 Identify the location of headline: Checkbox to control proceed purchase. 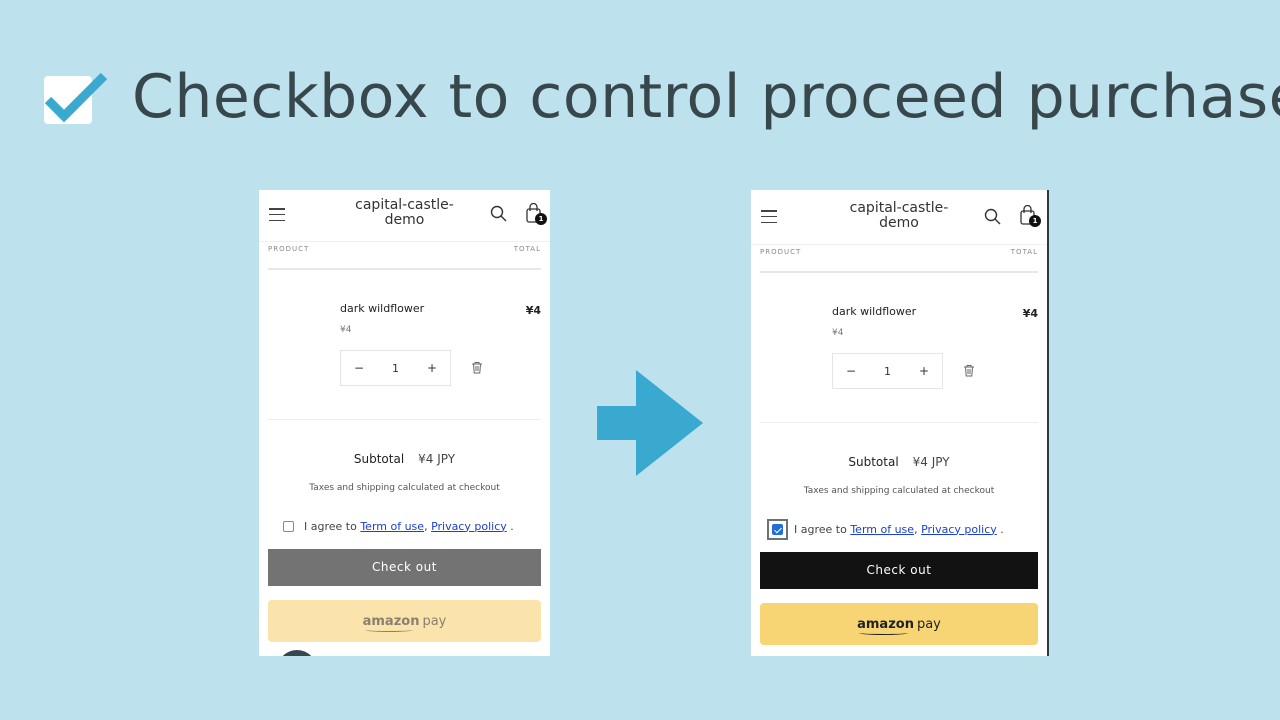
(662, 97).